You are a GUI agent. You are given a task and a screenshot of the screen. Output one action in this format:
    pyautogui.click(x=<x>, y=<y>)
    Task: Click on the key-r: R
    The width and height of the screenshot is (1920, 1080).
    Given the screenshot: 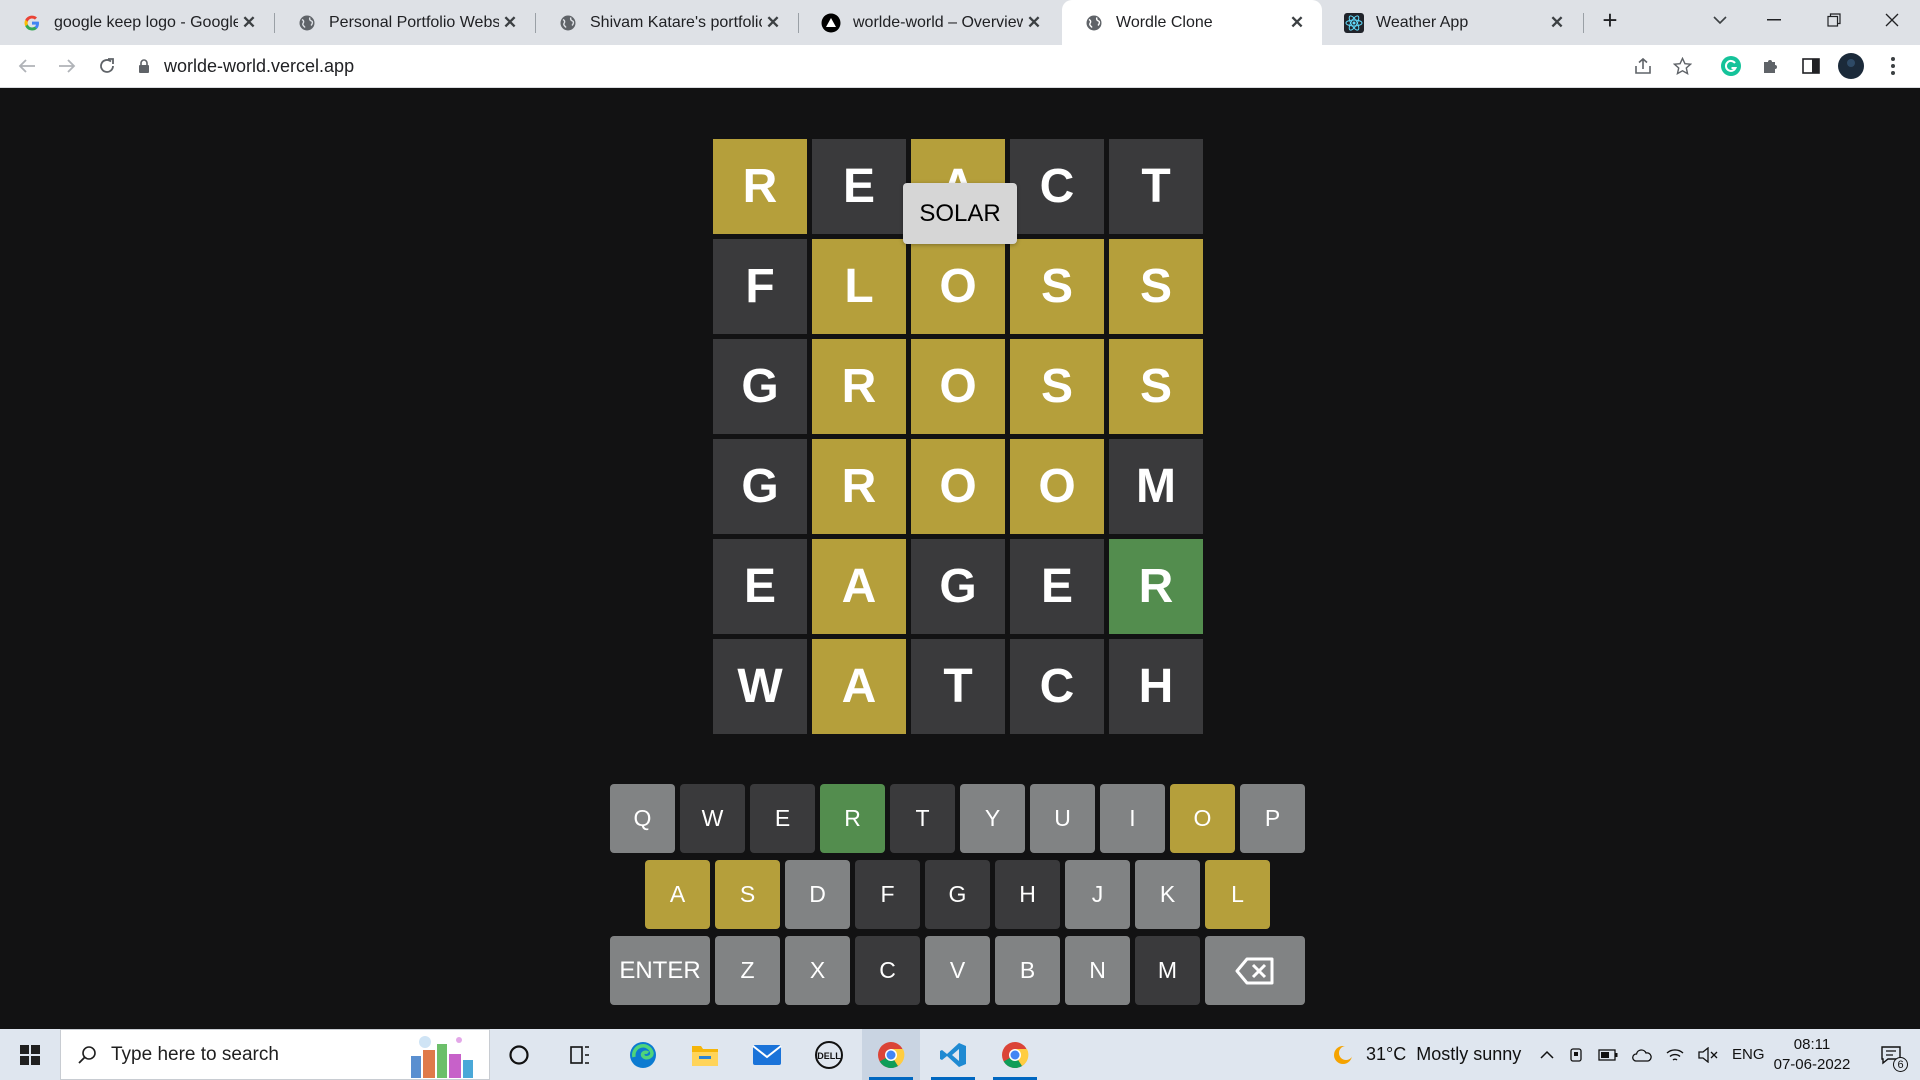 What is the action you would take?
    pyautogui.click(x=852, y=818)
    